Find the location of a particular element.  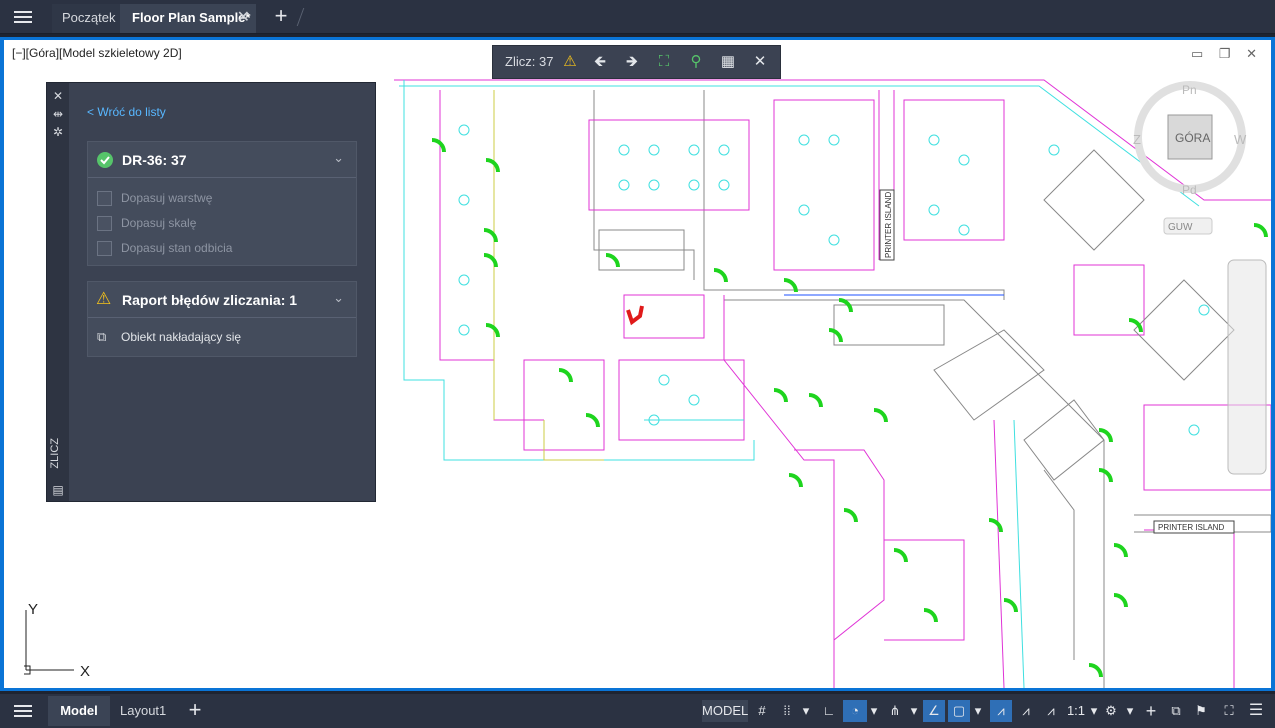

overlap-icon: ⧉ is located at coordinates (102, 336).